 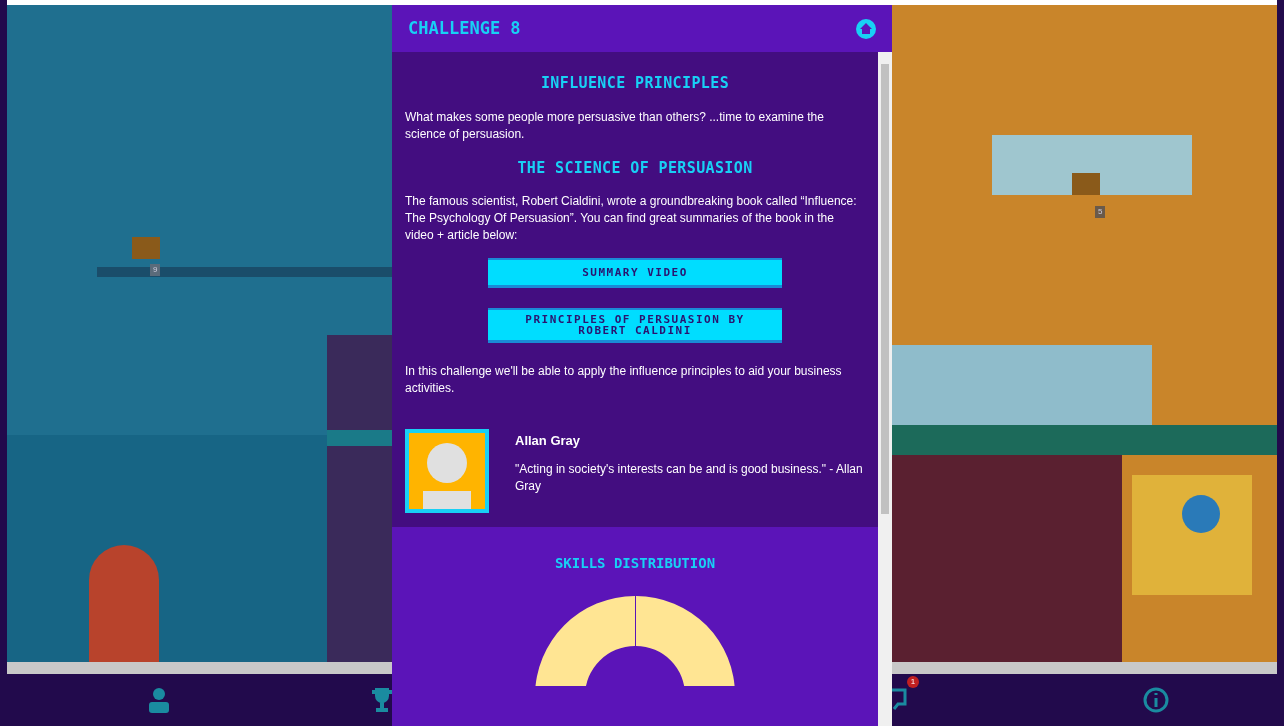 I want to click on section-heading: THE SCIENCE OF PERSUASION, so click(x=635, y=168).